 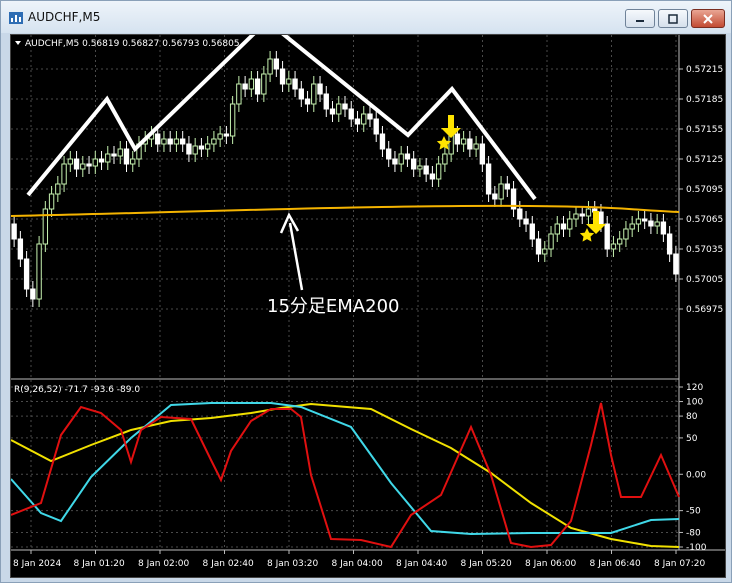 I want to click on price-label: 0.57005, so click(x=704, y=280).